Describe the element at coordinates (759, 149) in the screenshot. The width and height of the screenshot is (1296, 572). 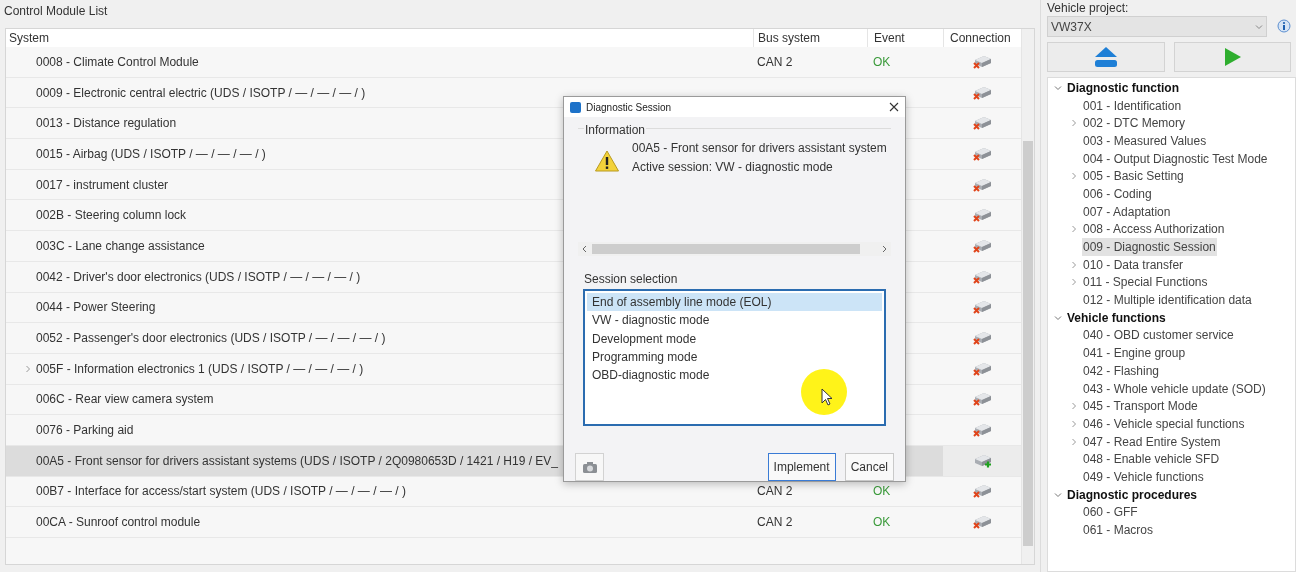
I see `info-text: 00A5 - Front sensor for drivers assistant system` at that location.